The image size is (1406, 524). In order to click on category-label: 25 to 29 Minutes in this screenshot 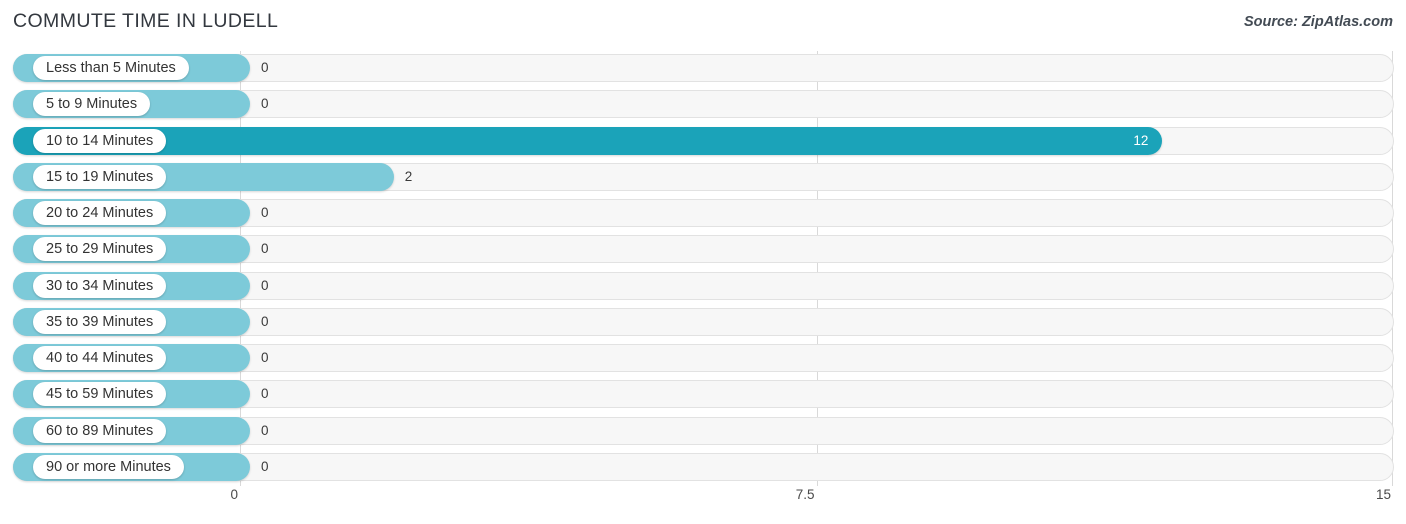, I will do `click(100, 249)`.